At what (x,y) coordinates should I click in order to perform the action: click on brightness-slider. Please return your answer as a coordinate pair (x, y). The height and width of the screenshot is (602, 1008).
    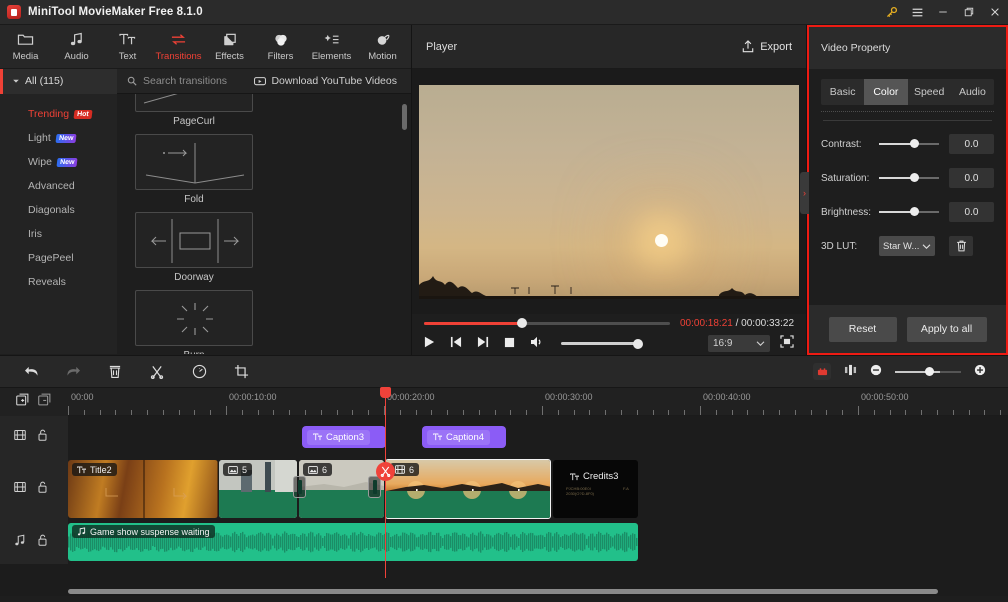
    Looking at the image, I should click on (909, 211).